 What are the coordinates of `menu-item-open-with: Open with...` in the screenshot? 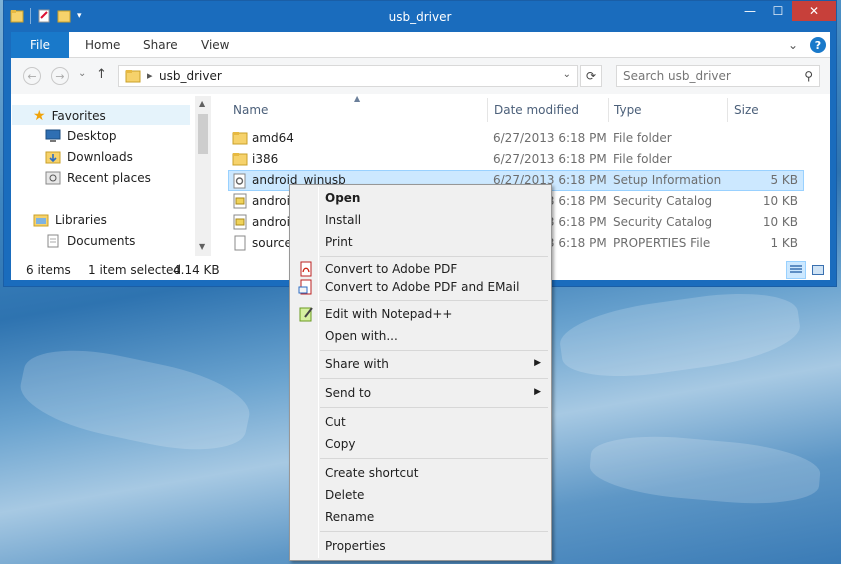 It's located at (420, 336).